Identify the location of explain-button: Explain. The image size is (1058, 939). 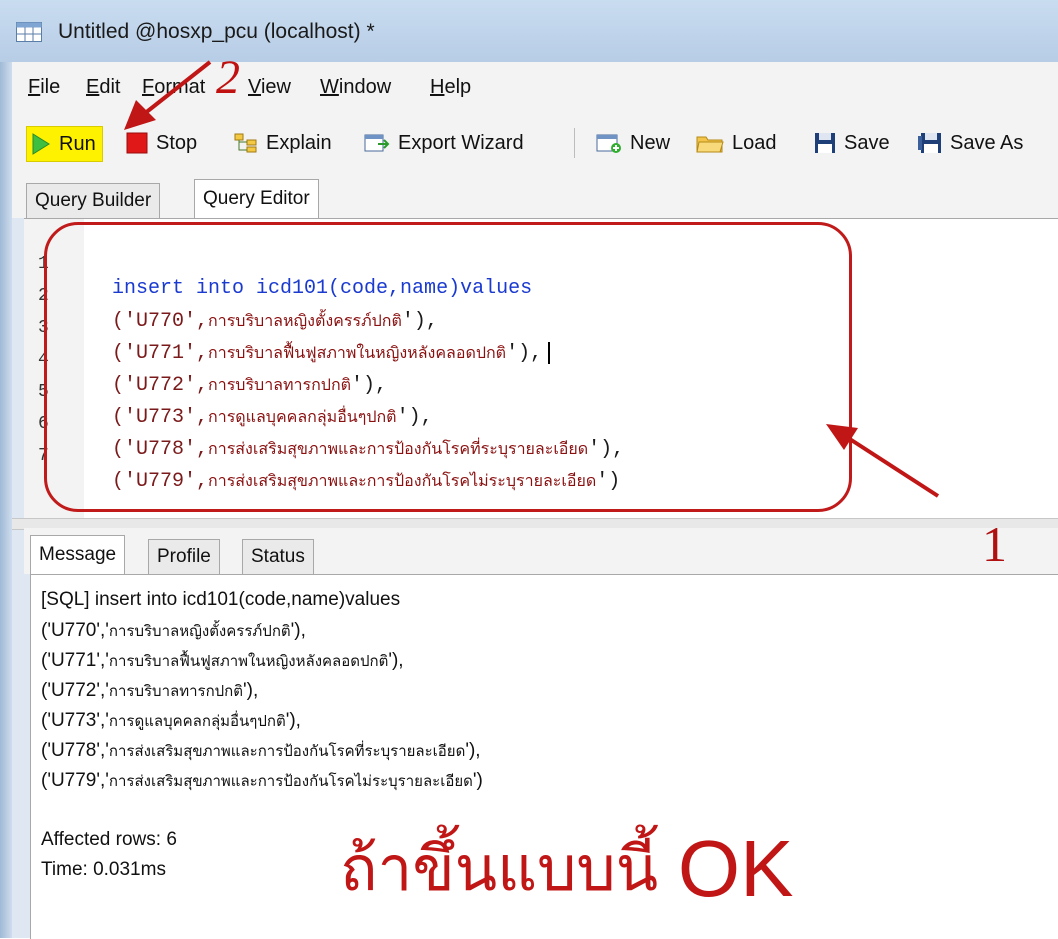
(283, 143).